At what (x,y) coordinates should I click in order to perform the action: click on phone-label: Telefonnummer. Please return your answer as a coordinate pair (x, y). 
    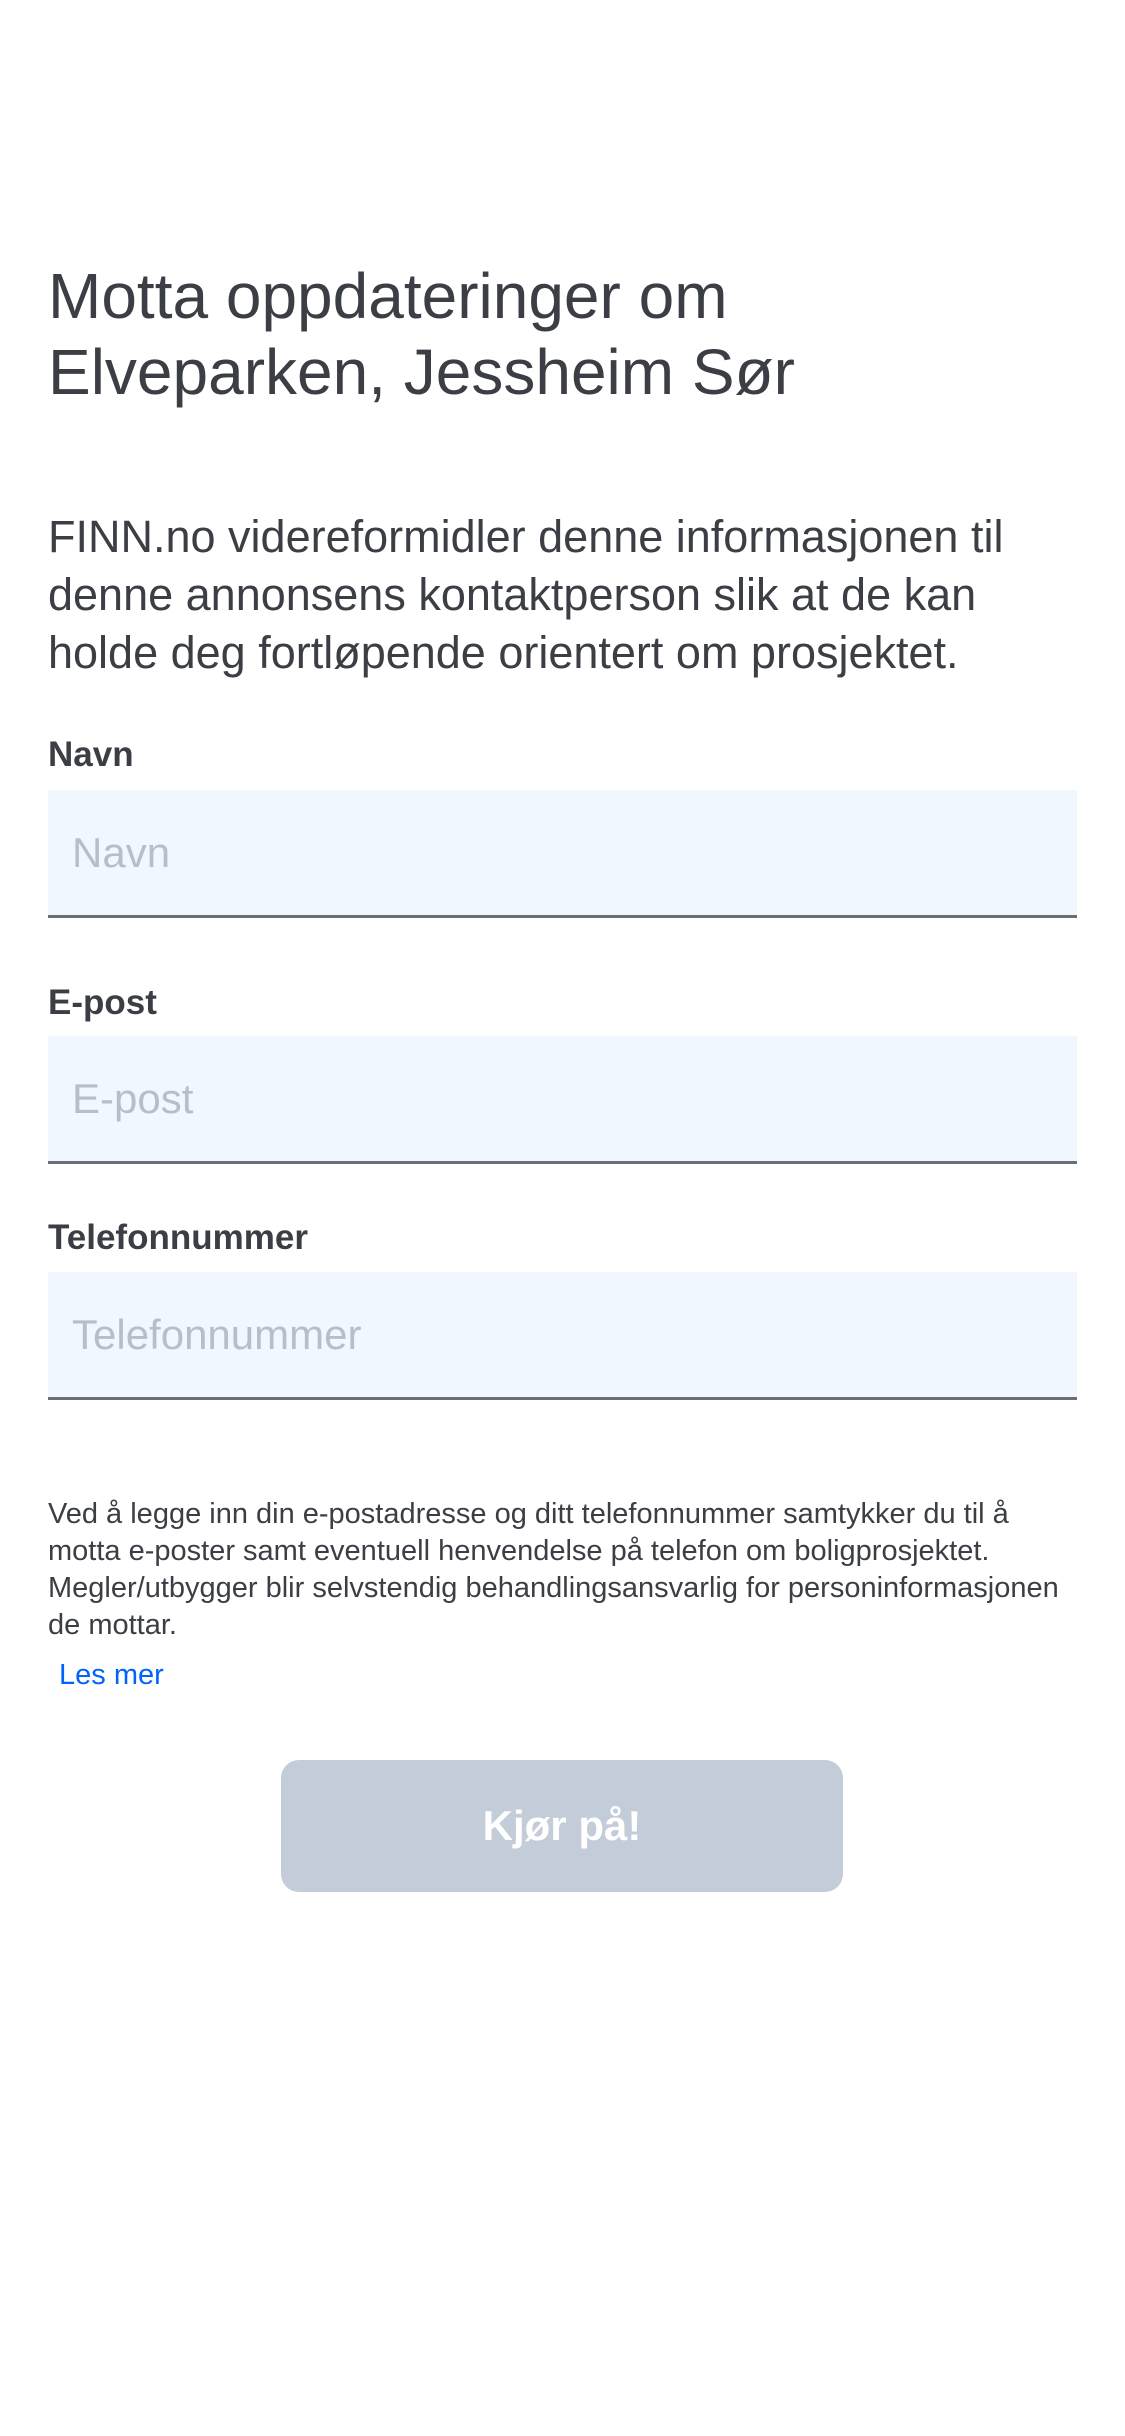
    Looking at the image, I should click on (178, 1237).